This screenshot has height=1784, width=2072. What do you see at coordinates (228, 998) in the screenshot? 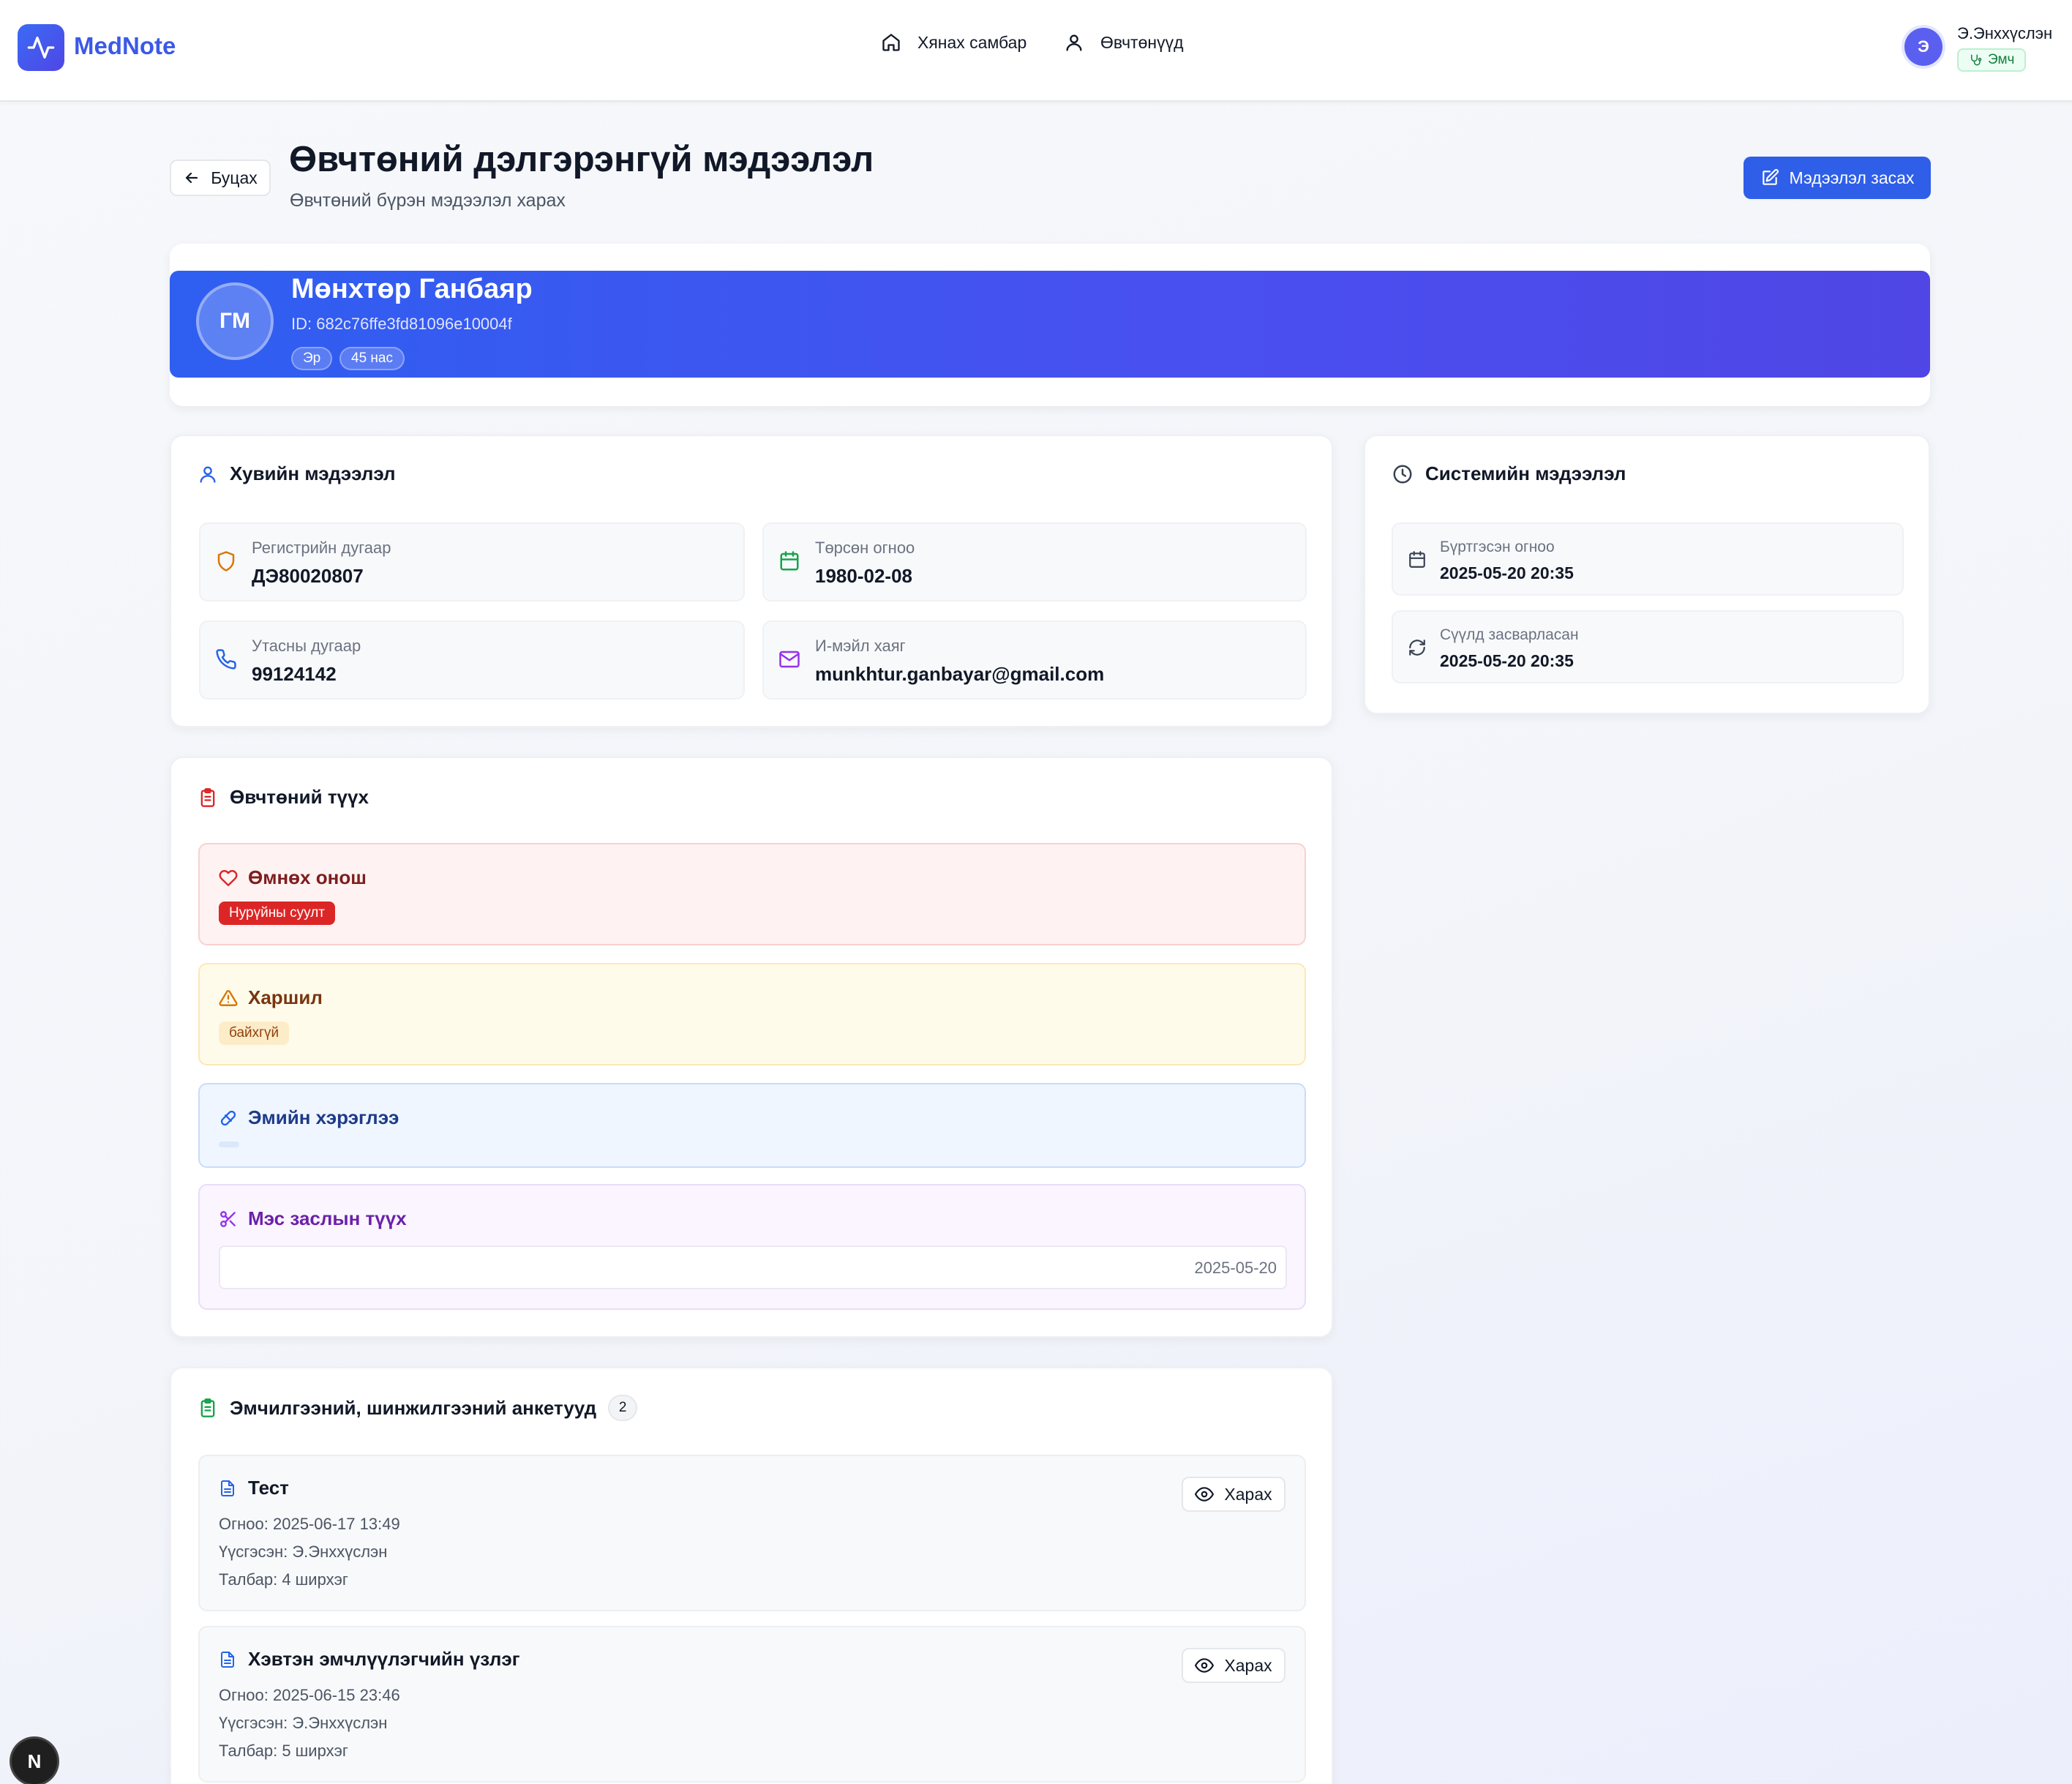
I see `warning-icon` at bounding box center [228, 998].